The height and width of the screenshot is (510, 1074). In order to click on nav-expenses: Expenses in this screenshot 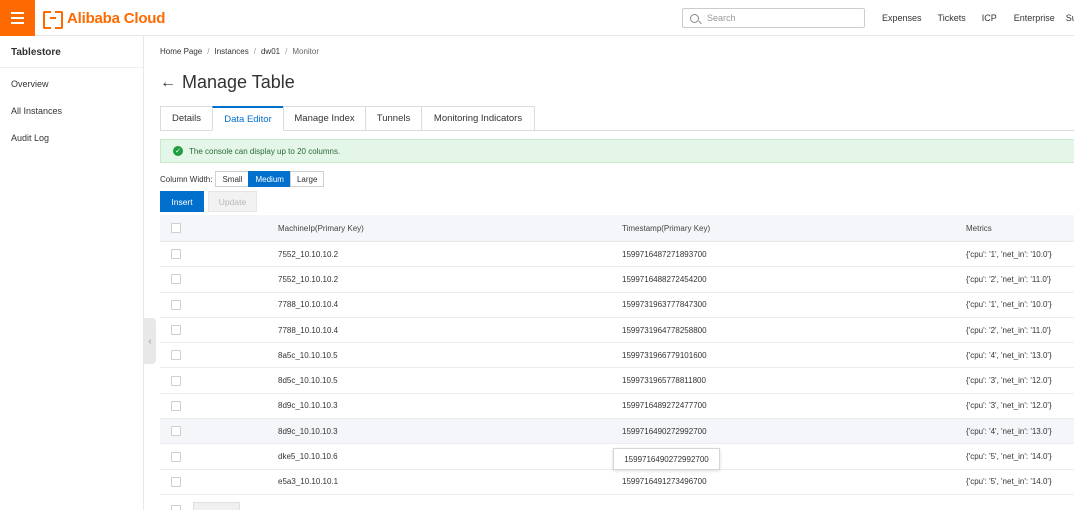, I will do `click(902, 18)`.